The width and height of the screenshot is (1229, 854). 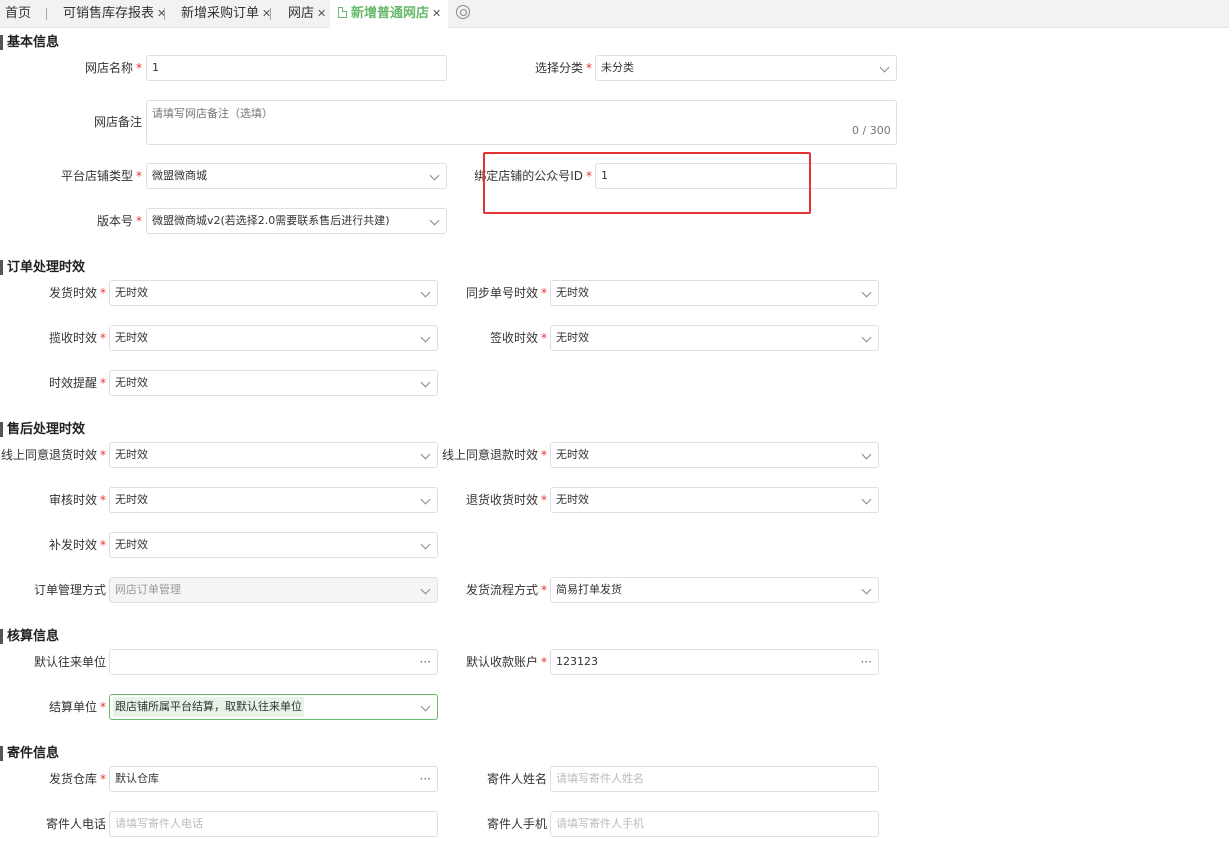 What do you see at coordinates (69, 590) in the screenshot?
I see `order-mgmt-label: 订单管理方式` at bounding box center [69, 590].